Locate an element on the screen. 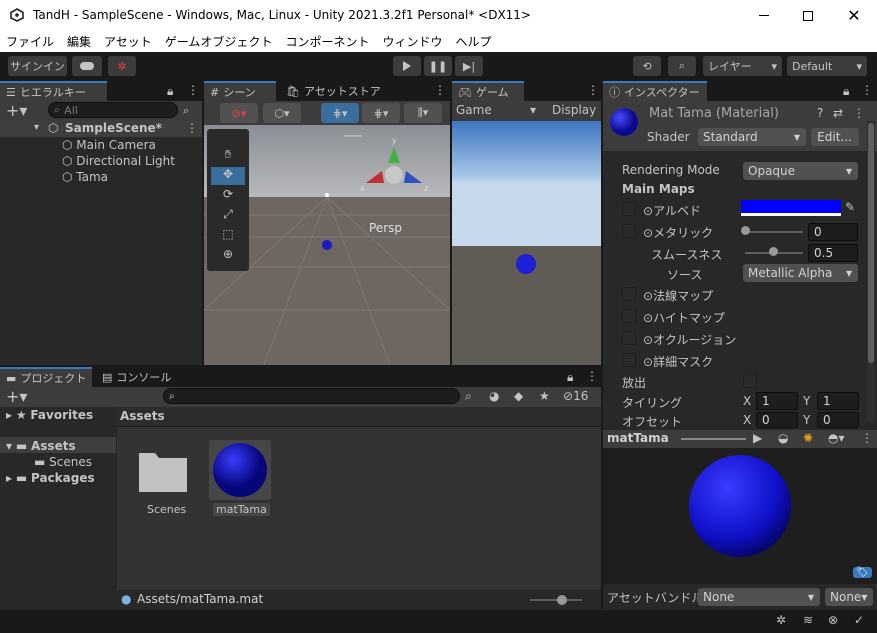  move-tool: ✥ is located at coordinates (228, 176).